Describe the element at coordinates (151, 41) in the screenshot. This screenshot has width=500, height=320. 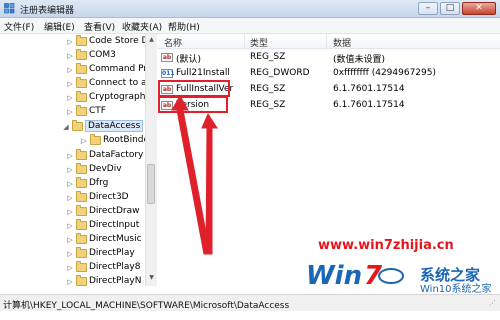
I see `scroll-up-arrow-icon: ▲` at that location.